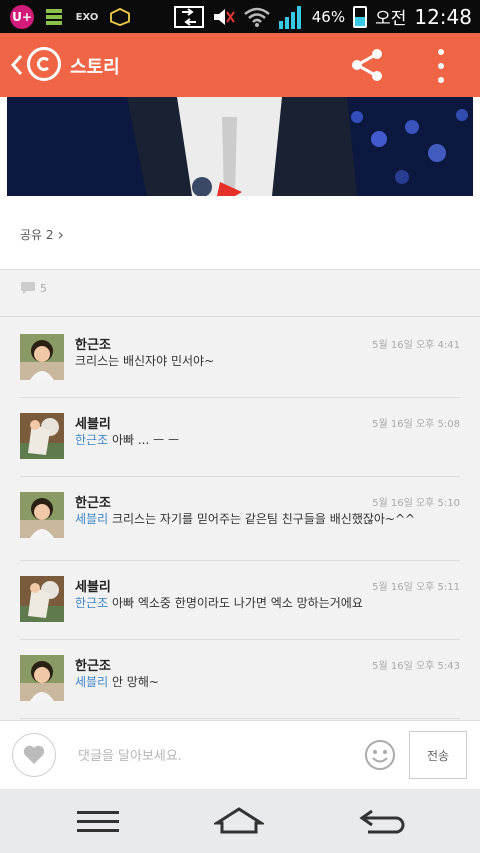 Image resolution: width=480 pixels, height=853 pixels. Describe the element at coordinates (416, 345) in the screenshot. I see `comment-timestamp: 5월 16일 오후 4:41` at that location.